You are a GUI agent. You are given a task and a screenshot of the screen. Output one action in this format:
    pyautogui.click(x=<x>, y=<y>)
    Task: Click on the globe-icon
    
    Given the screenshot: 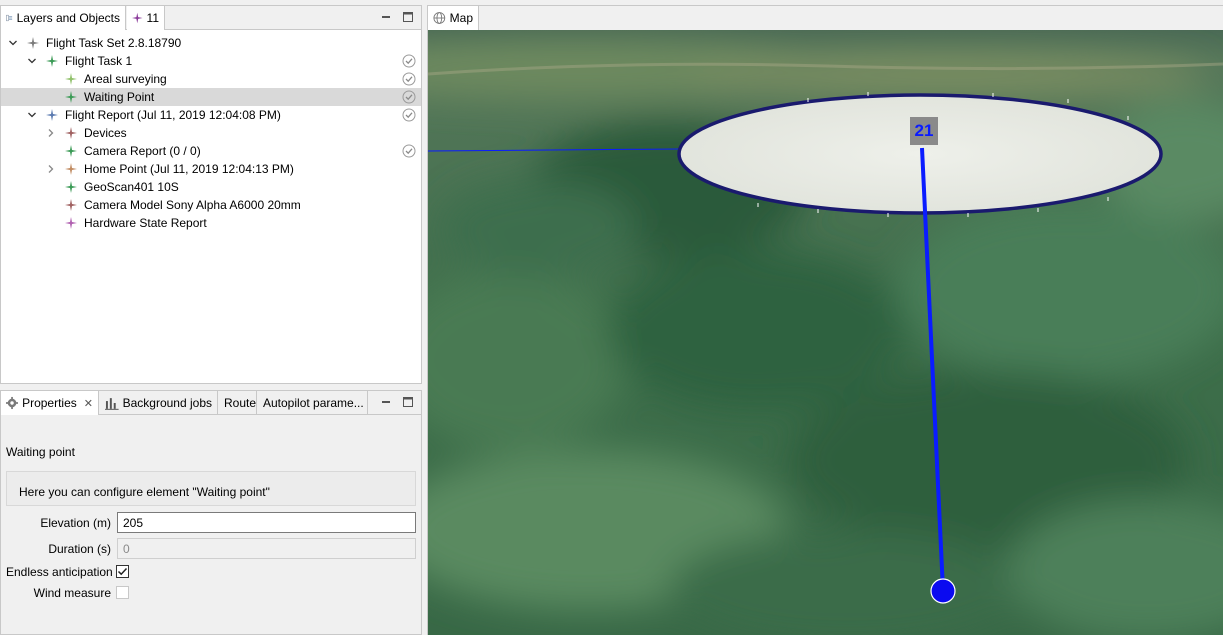 What is the action you would take?
    pyautogui.click(x=439, y=18)
    